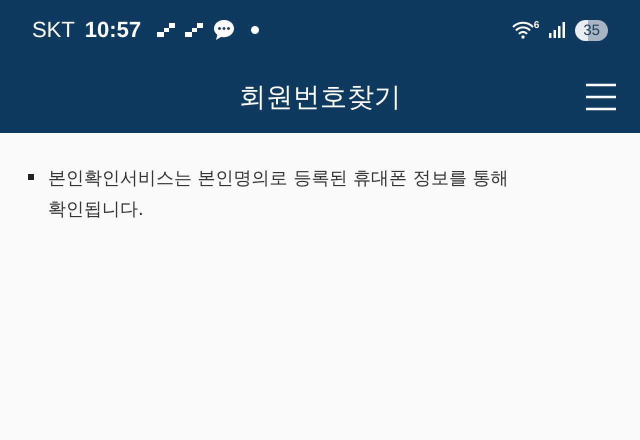  What do you see at coordinates (224, 30) in the screenshot?
I see `chat-bubble-icon` at bounding box center [224, 30].